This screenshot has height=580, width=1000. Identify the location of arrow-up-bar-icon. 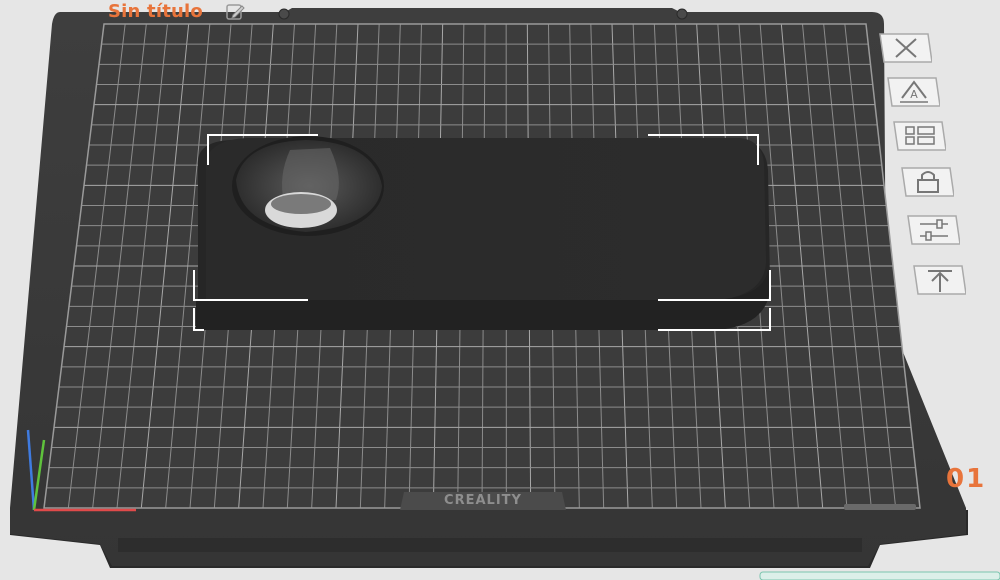
(939, 280).